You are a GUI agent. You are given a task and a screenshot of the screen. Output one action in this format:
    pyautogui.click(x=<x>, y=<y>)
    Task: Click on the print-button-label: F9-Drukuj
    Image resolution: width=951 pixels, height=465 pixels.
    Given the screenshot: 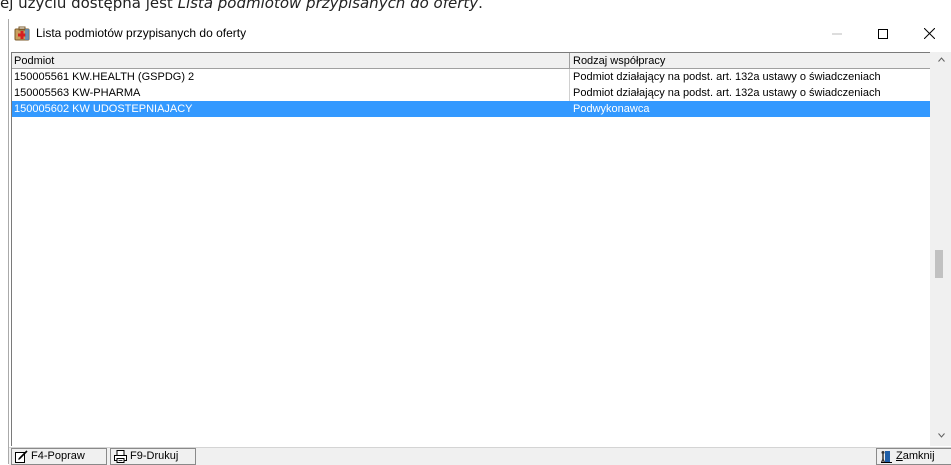 What is the action you would take?
    pyautogui.click(x=154, y=456)
    